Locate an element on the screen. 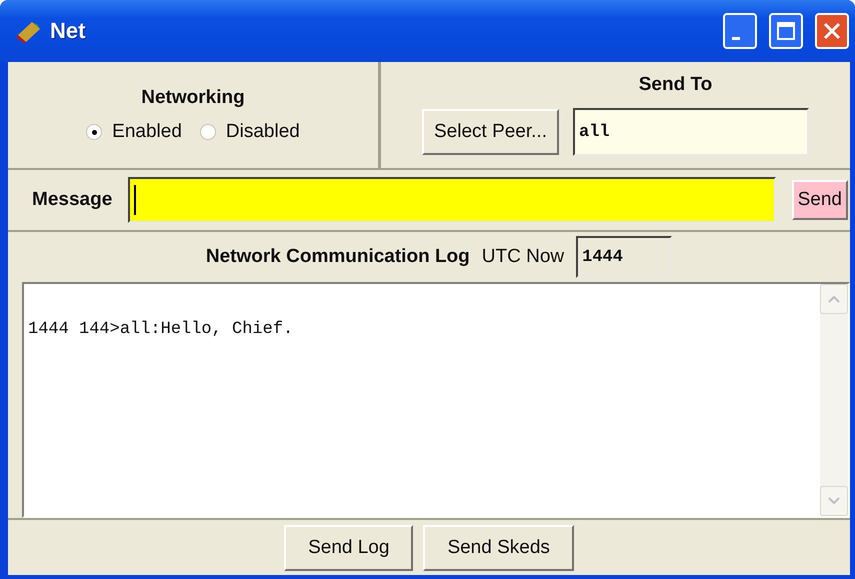 The width and height of the screenshot is (855, 579). log-title: Network Communication Log is located at coordinates (338, 257).